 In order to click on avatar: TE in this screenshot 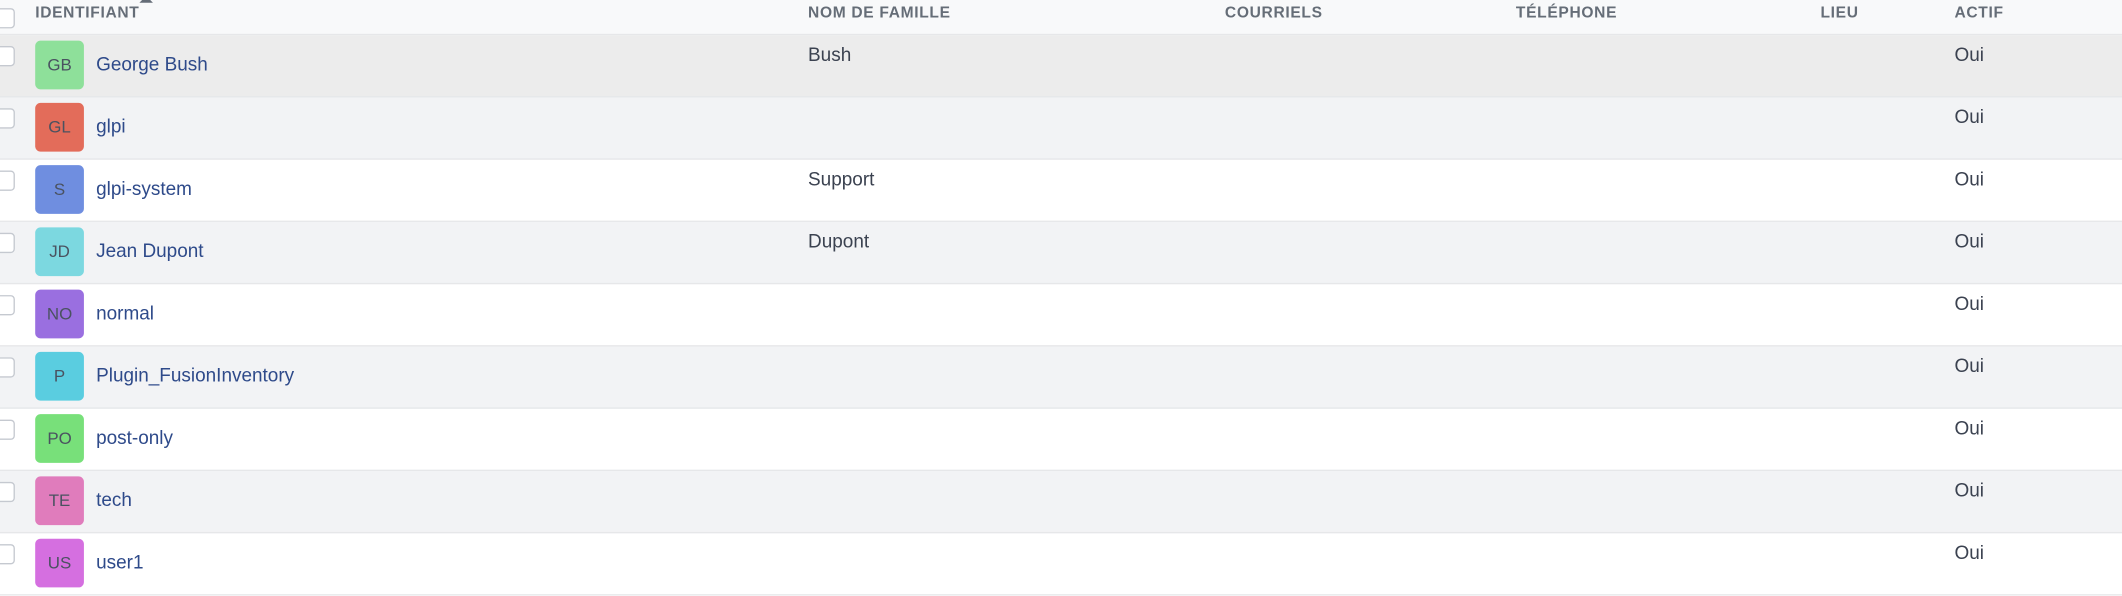, I will do `click(59, 501)`.